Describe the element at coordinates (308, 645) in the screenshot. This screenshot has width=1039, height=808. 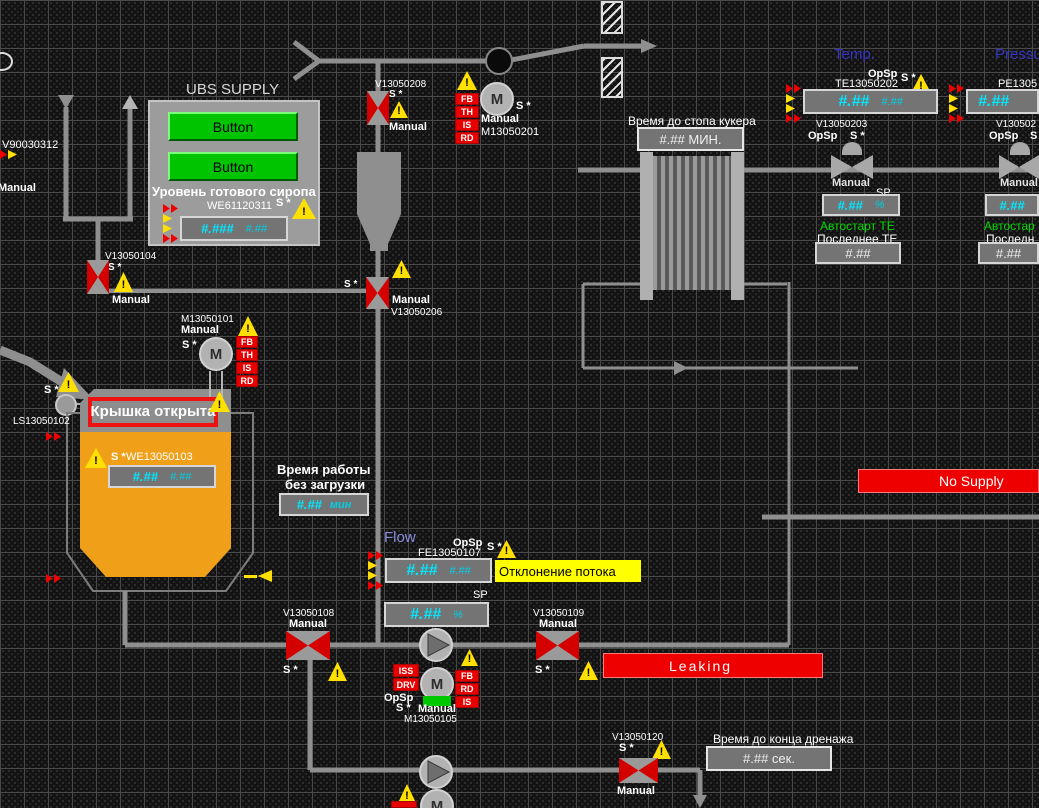
I see `valve-v13050108` at that location.